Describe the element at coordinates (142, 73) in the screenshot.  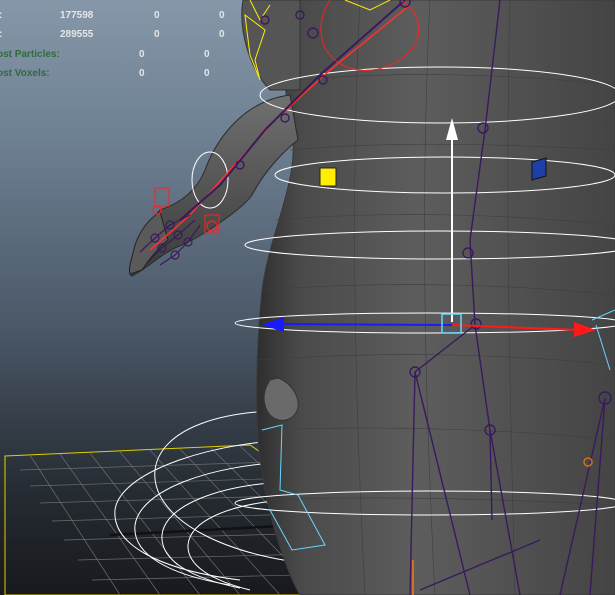
I see `hud-row-4-value-a: 0` at that location.